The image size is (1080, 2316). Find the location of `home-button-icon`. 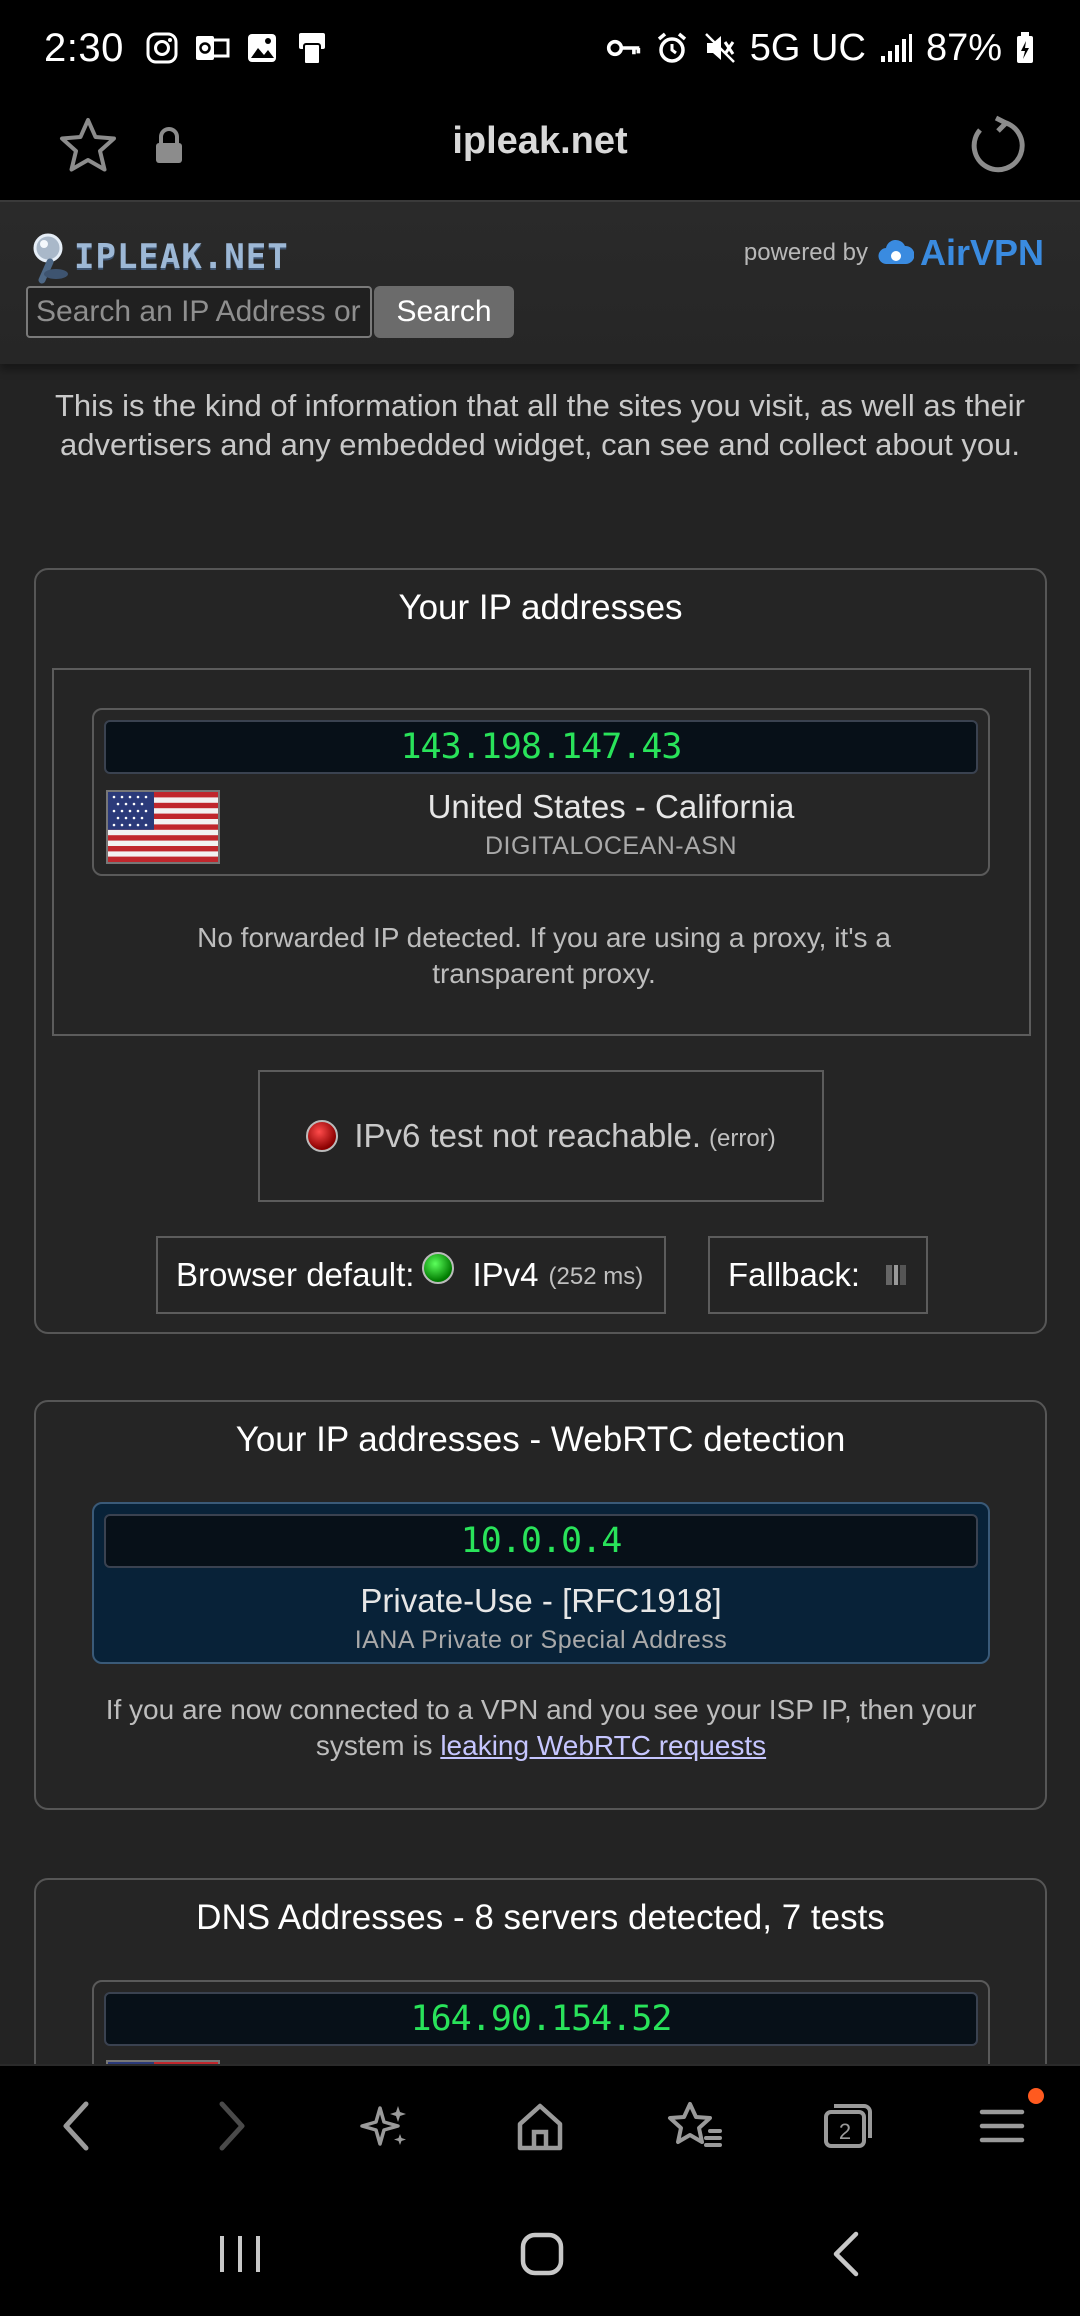

home-button-icon is located at coordinates (542, 2254).